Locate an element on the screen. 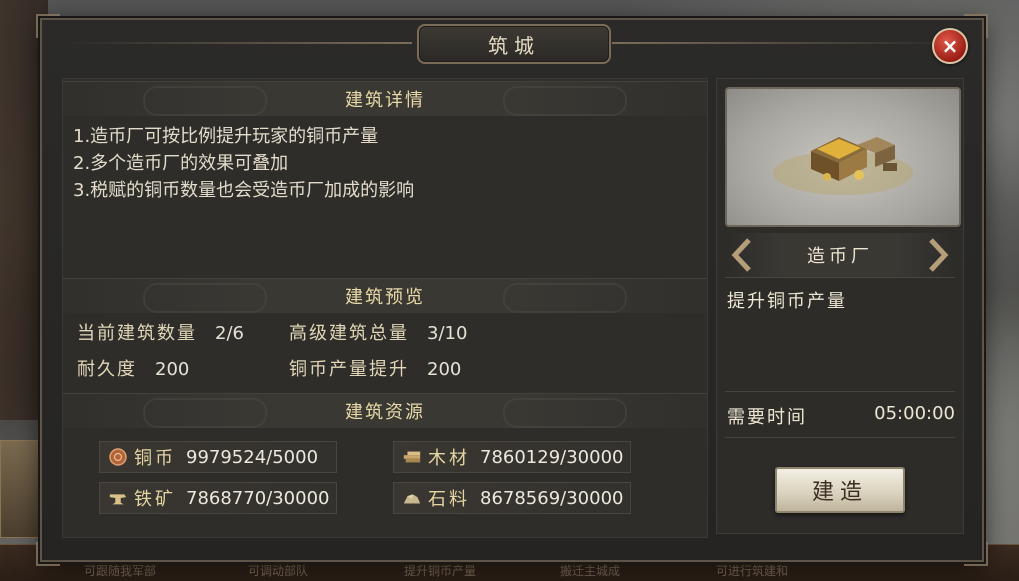 Image resolution: width=1019 pixels, height=581 pixels. building-preview-image is located at coordinates (843, 157).